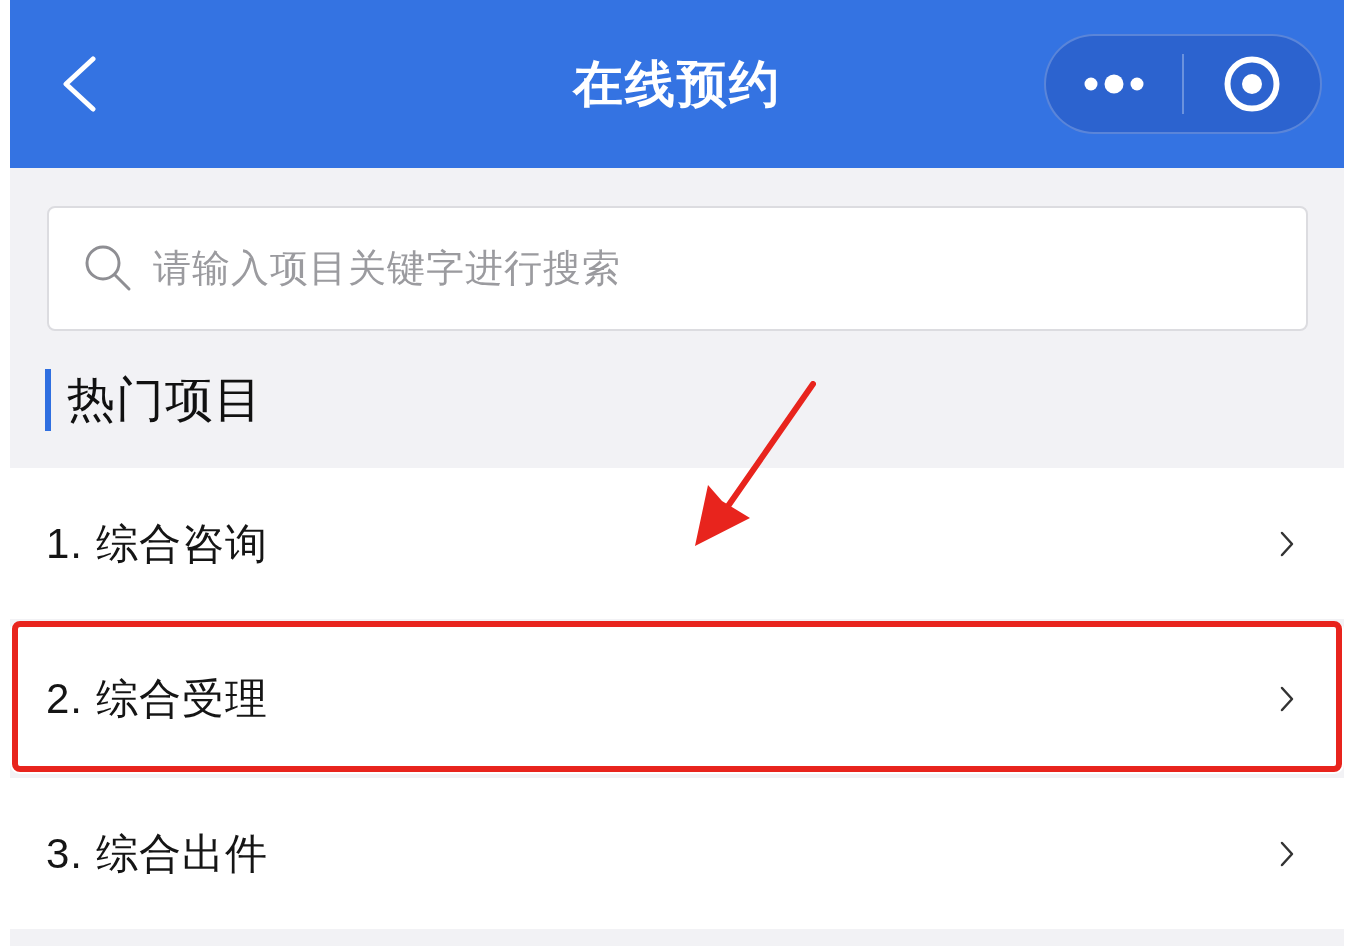  What do you see at coordinates (1252, 84) in the screenshot?
I see `target-icon` at bounding box center [1252, 84].